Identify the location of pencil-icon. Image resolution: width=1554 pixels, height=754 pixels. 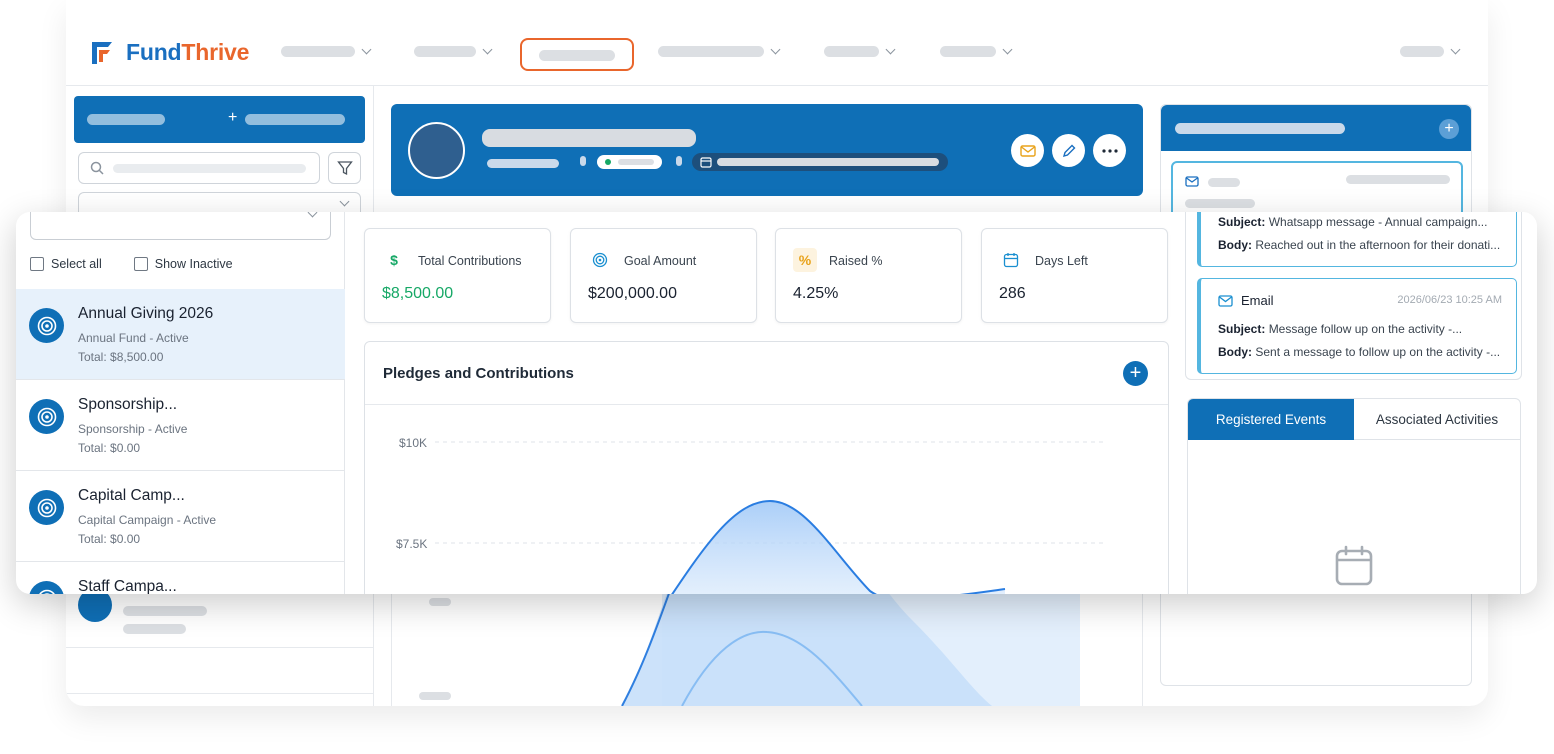
(1068, 150).